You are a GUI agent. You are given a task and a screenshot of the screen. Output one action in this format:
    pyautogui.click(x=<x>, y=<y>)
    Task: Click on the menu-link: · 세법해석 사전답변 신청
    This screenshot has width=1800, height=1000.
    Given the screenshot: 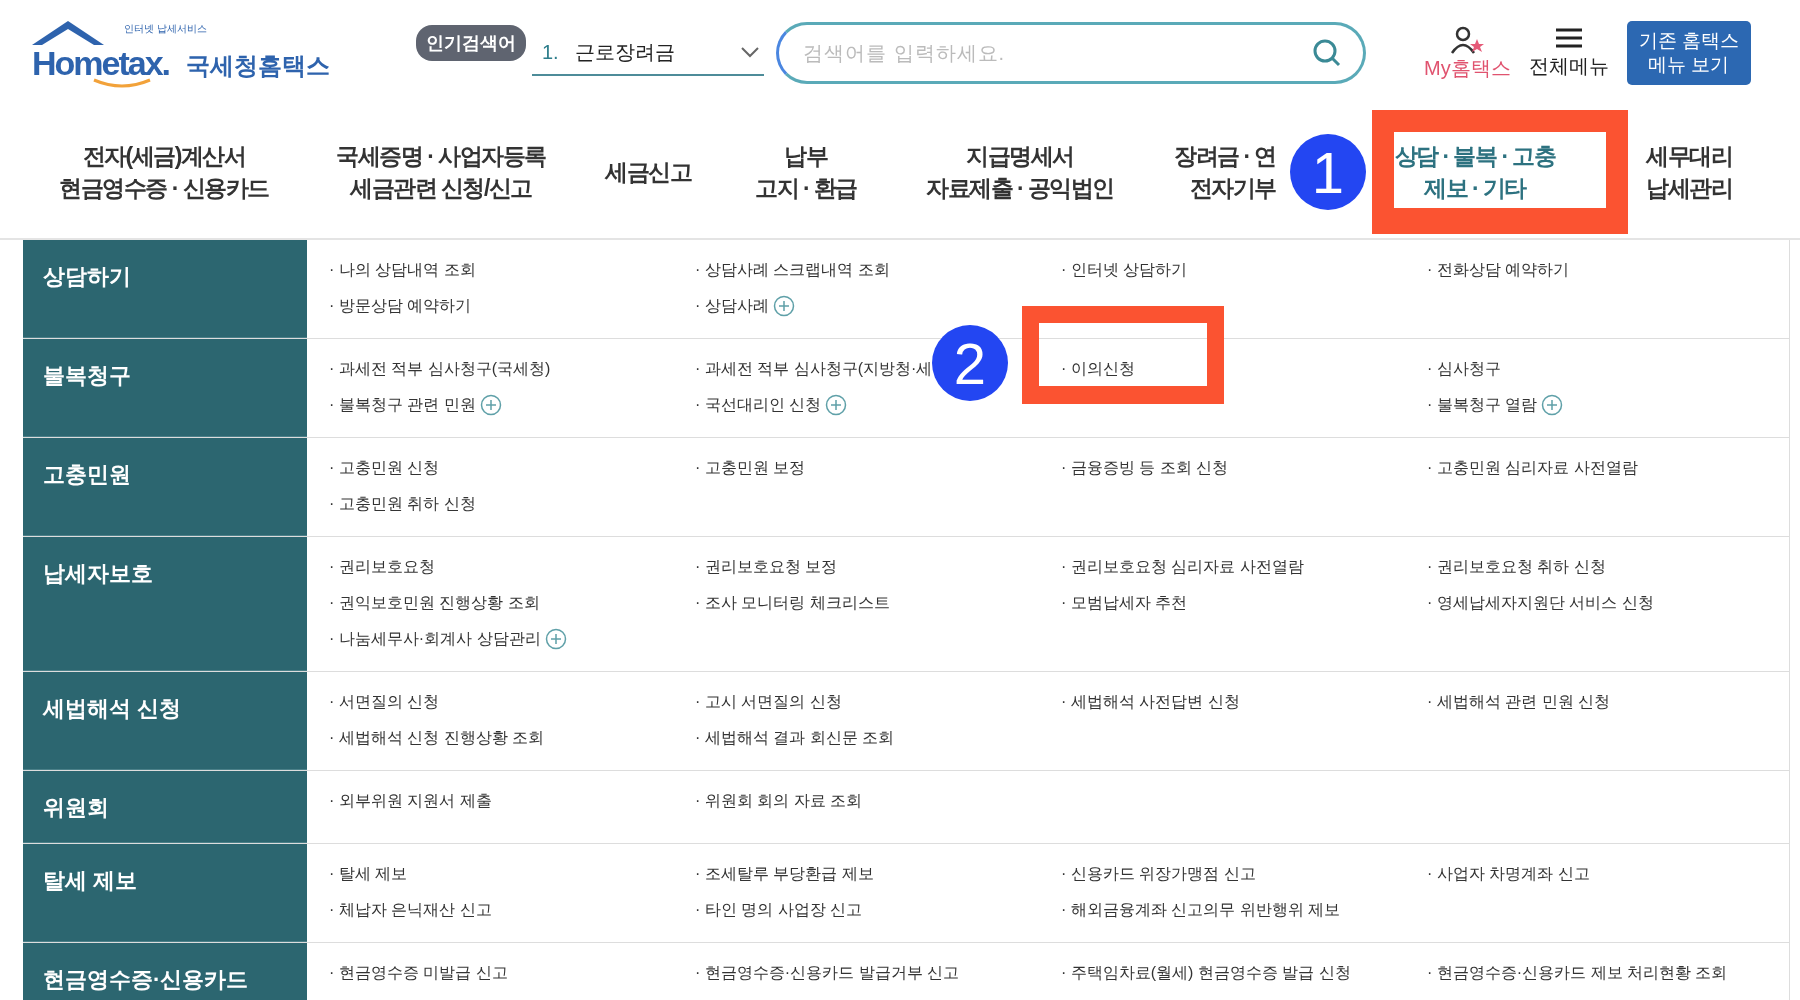 What is the action you would take?
    pyautogui.click(x=1150, y=702)
    